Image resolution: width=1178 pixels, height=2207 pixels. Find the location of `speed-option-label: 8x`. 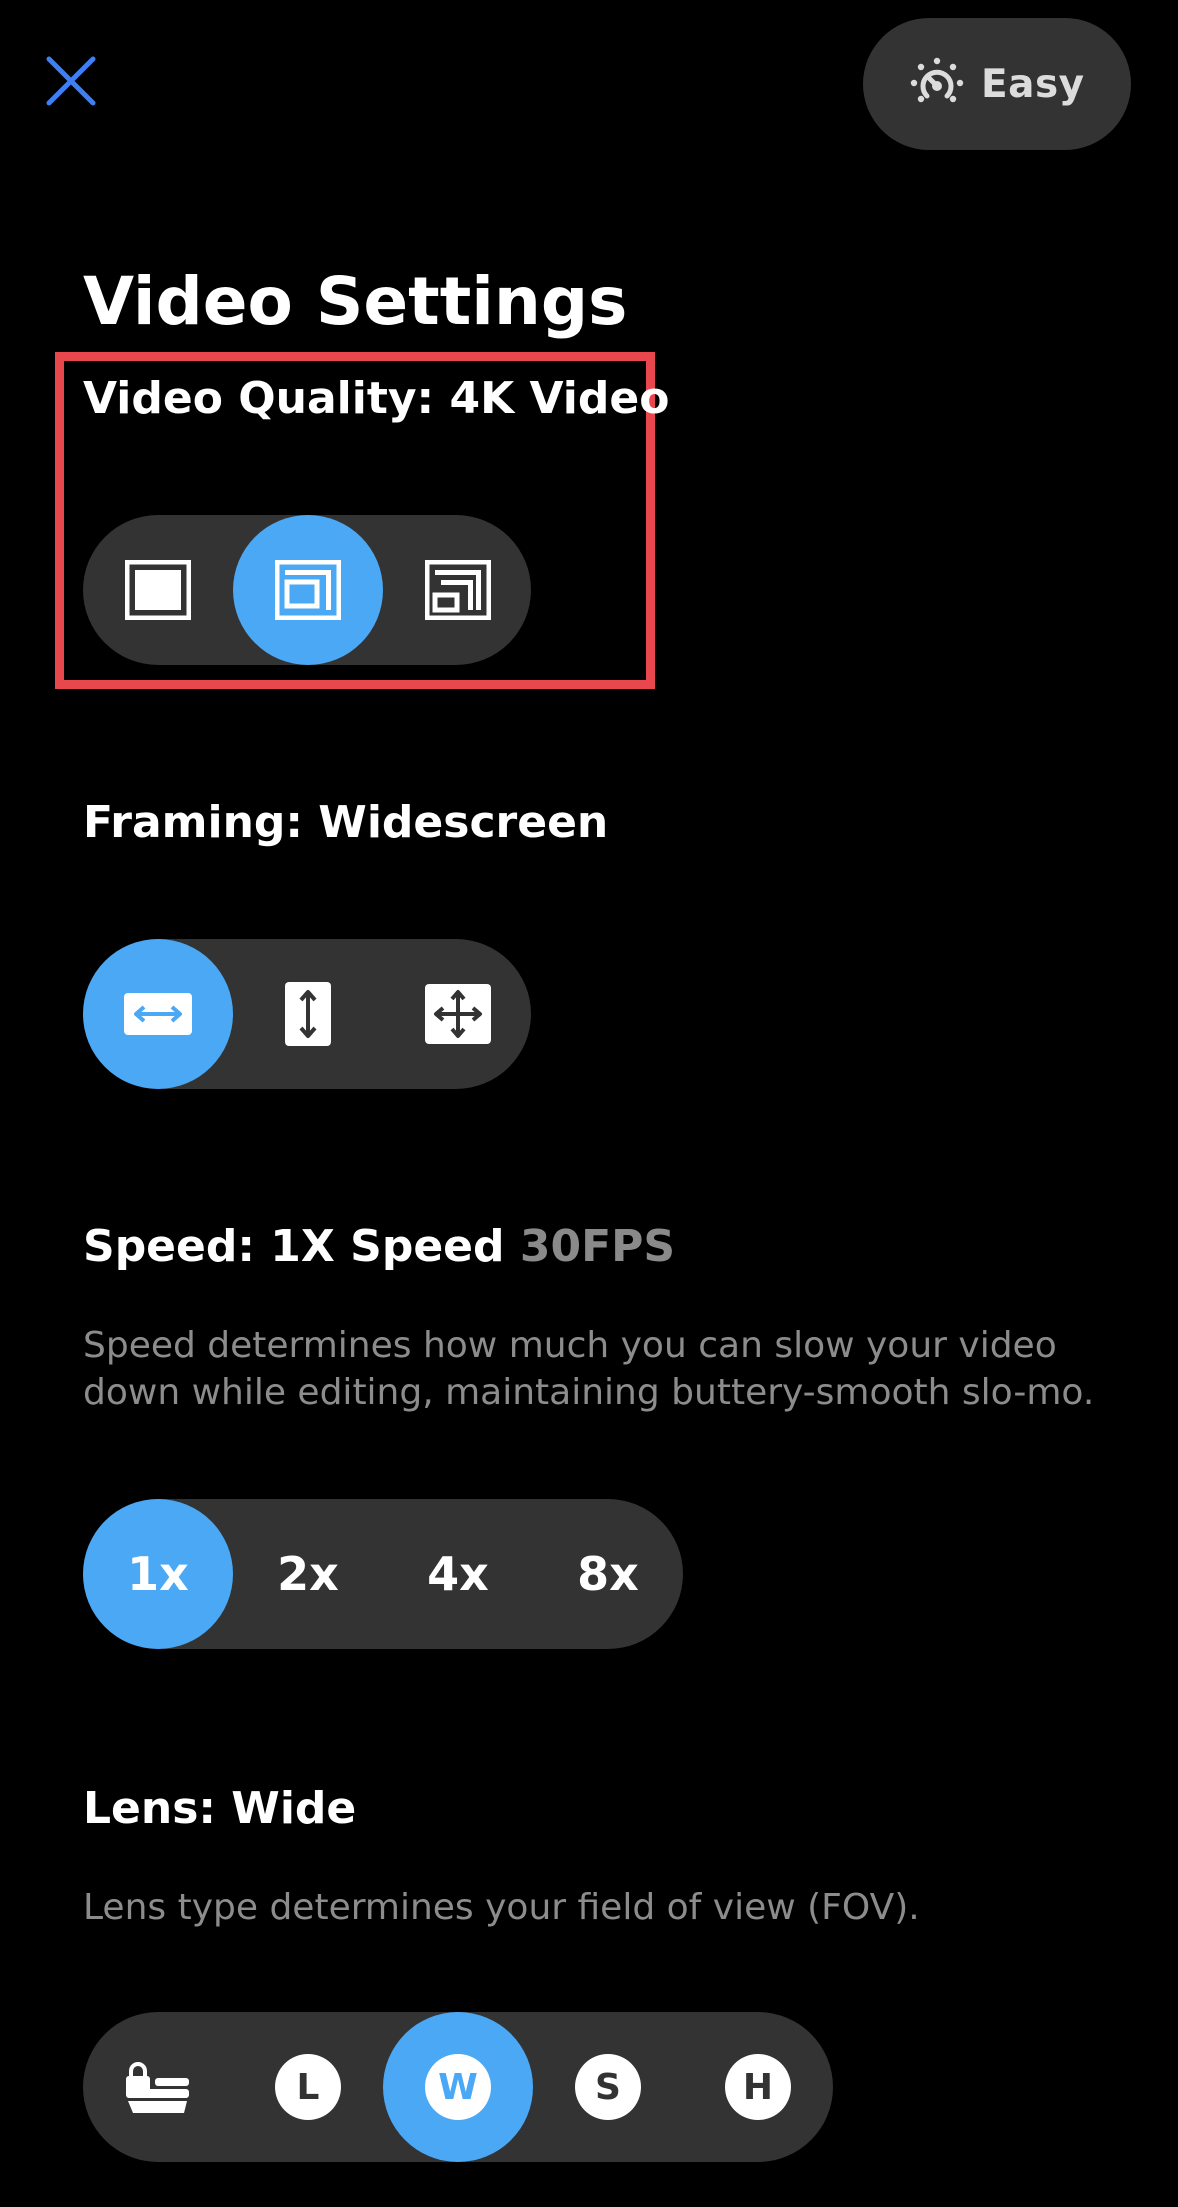

speed-option-label: 8x is located at coordinates (608, 1574).